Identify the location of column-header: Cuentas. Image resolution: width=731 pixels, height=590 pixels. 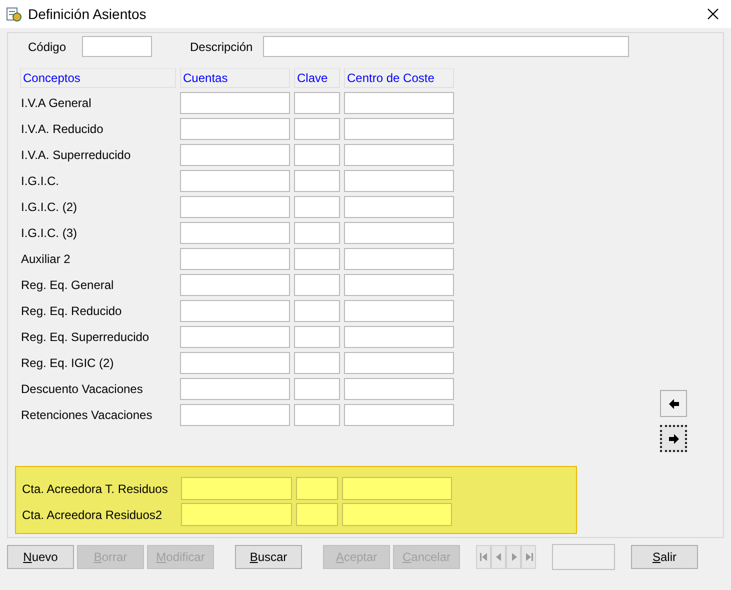
(235, 78).